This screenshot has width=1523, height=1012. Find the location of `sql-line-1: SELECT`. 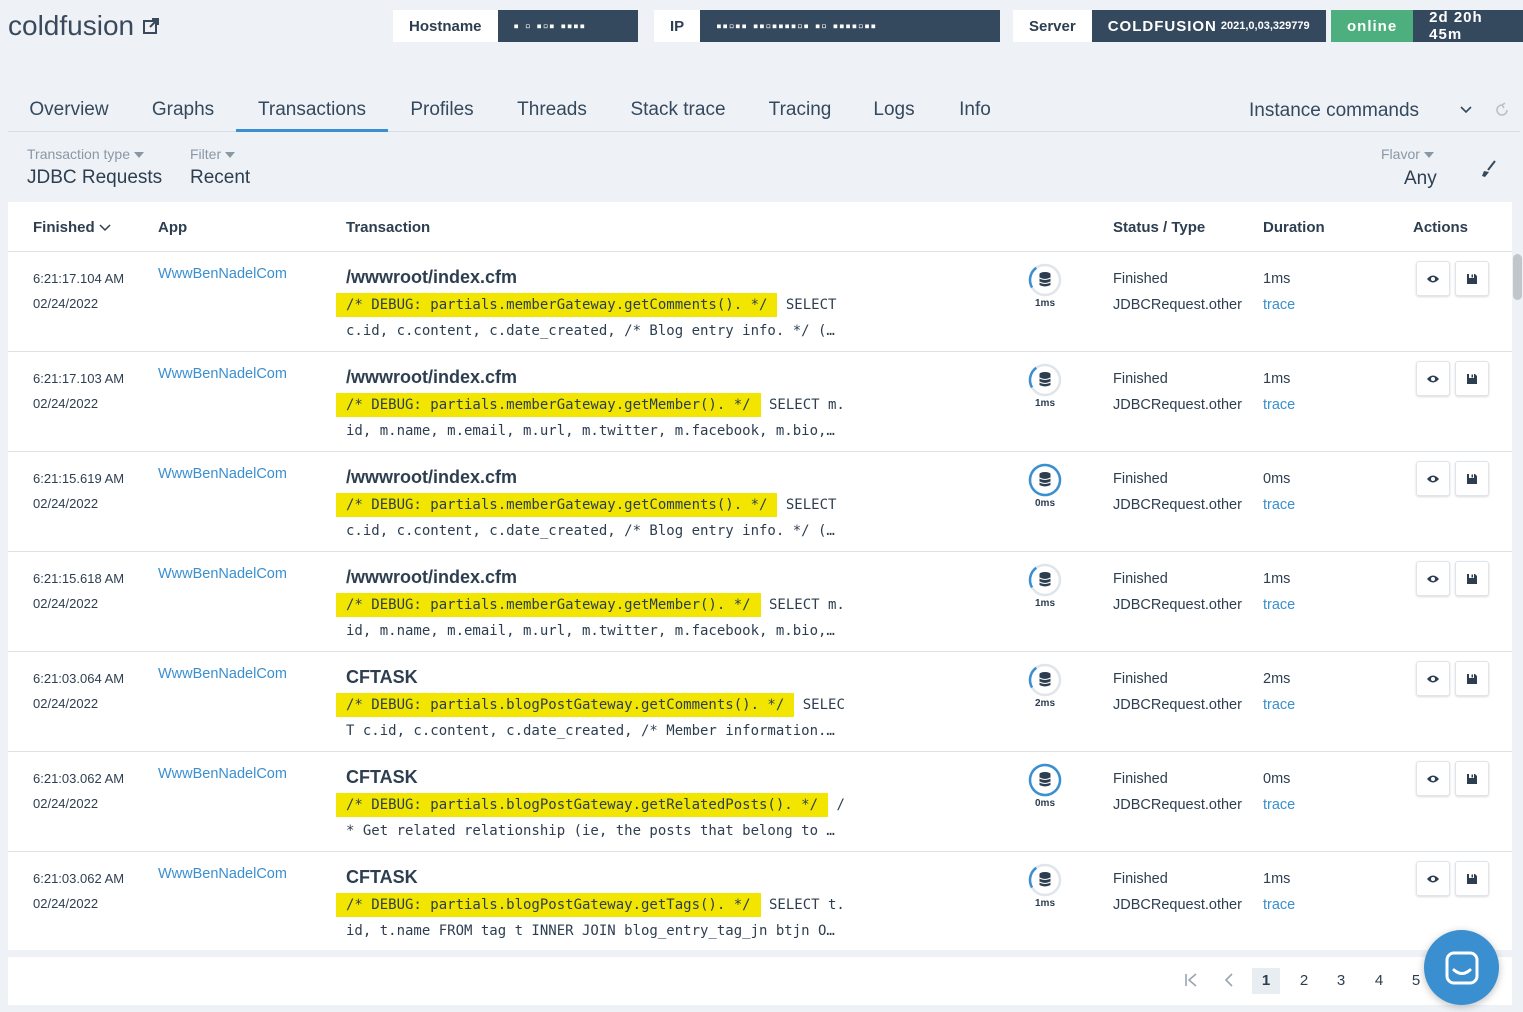

sql-line-1: SELECT is located at coordinates (807, 505).